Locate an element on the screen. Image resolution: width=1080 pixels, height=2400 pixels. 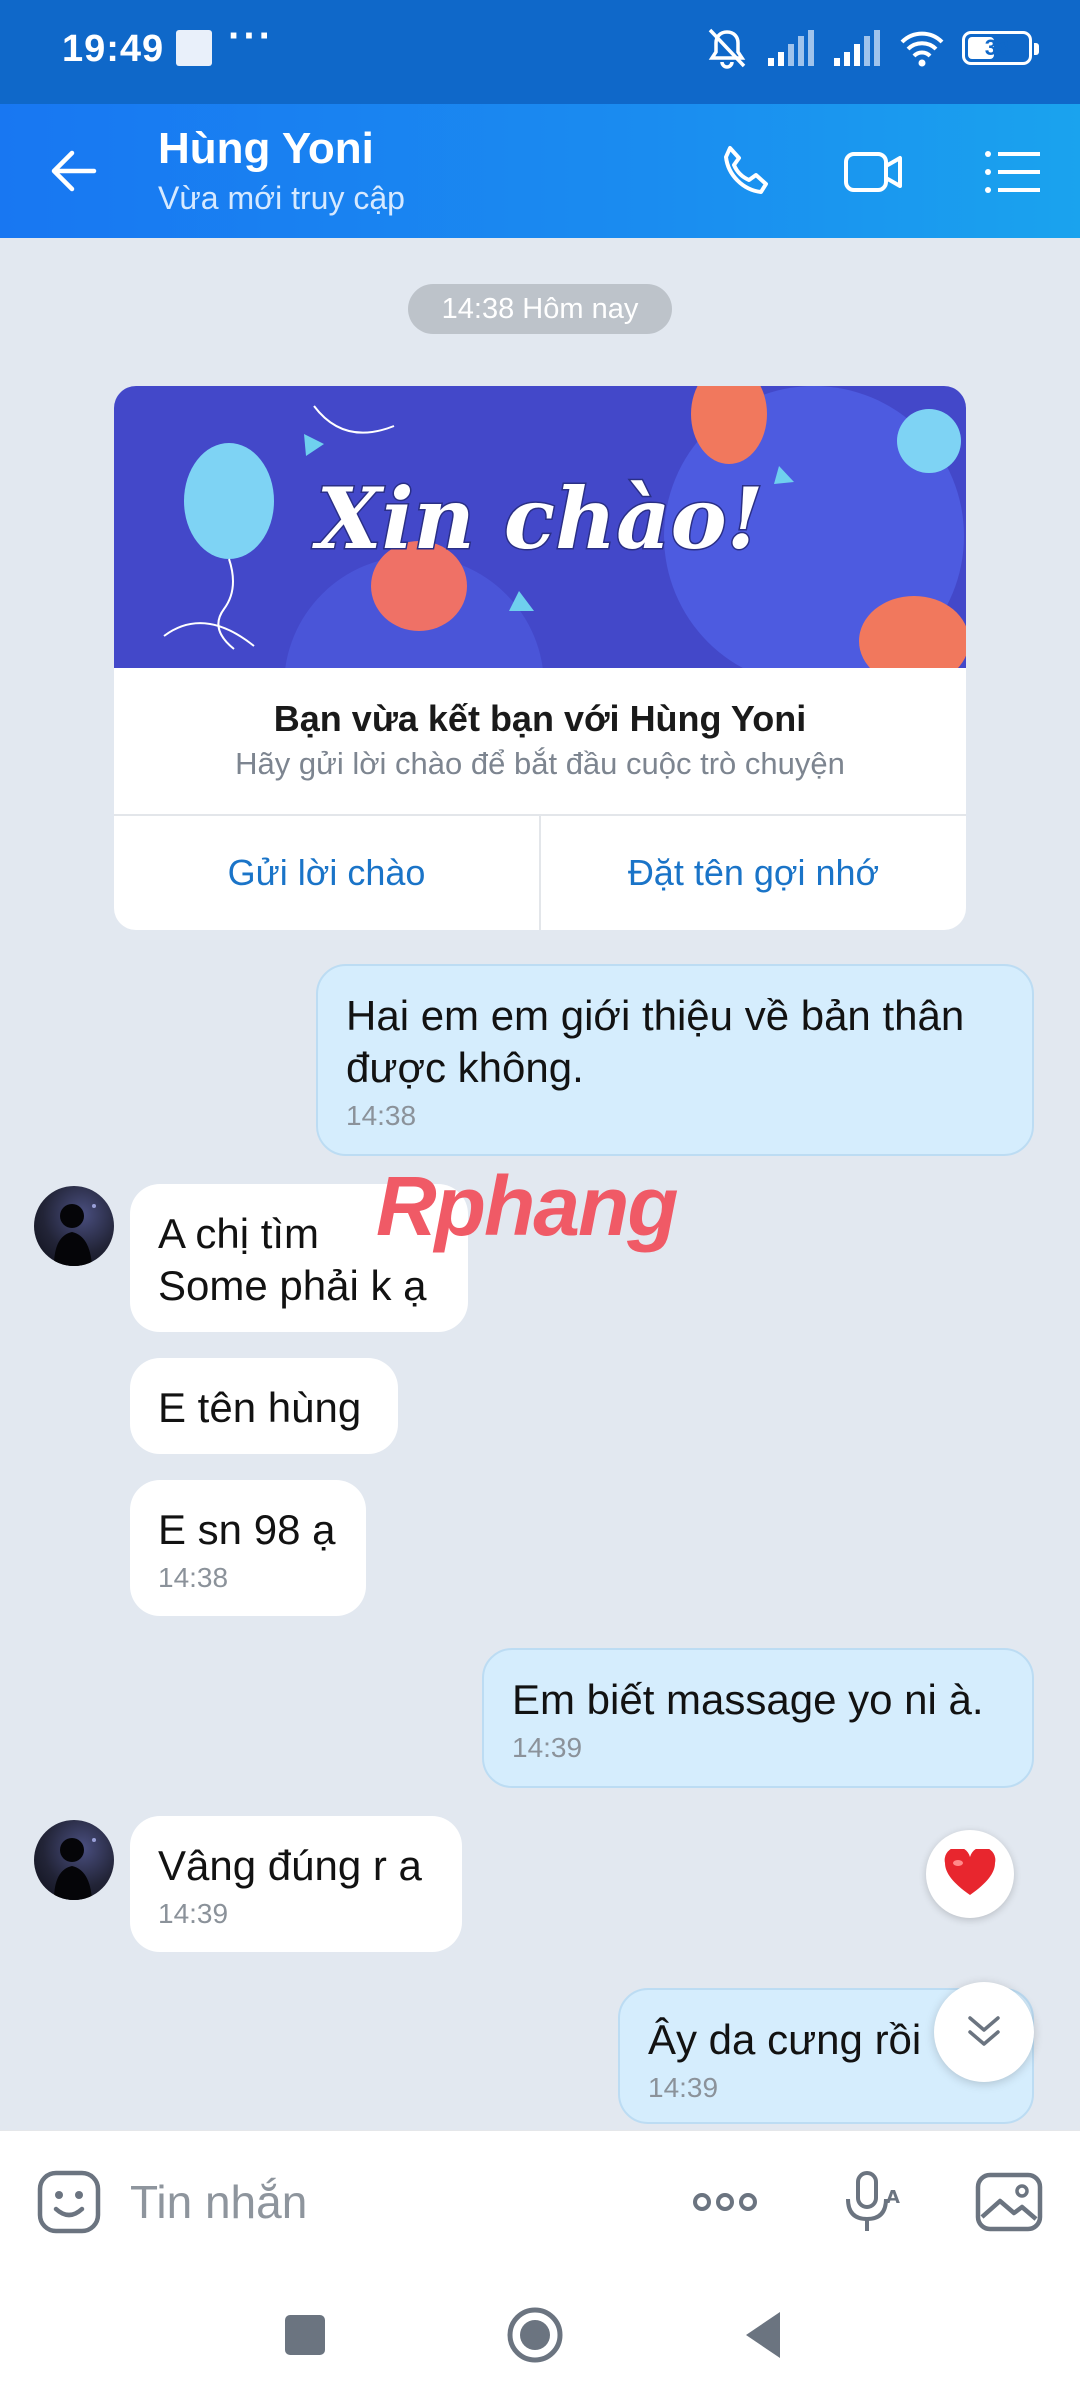
set-nickname-button: Đặt tên gợi nhớ is located at coordinates (753, 873).